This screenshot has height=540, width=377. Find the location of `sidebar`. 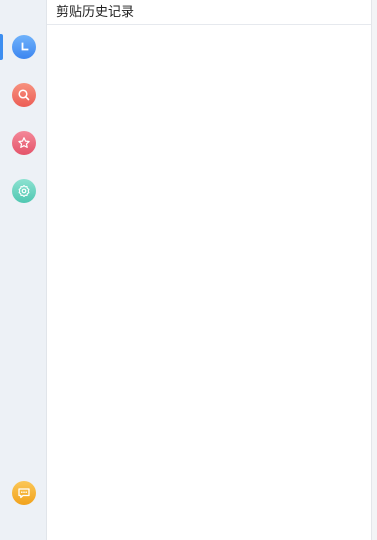

sidebar is located at coordinates (23, 270).